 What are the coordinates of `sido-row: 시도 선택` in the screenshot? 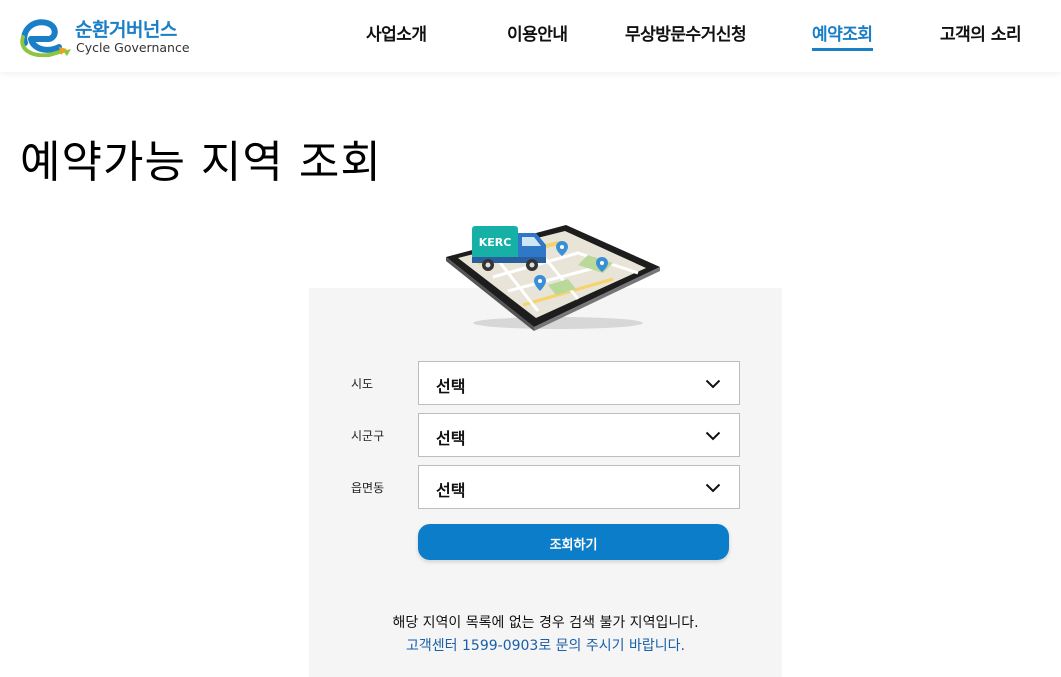 It's located at (545, 383).